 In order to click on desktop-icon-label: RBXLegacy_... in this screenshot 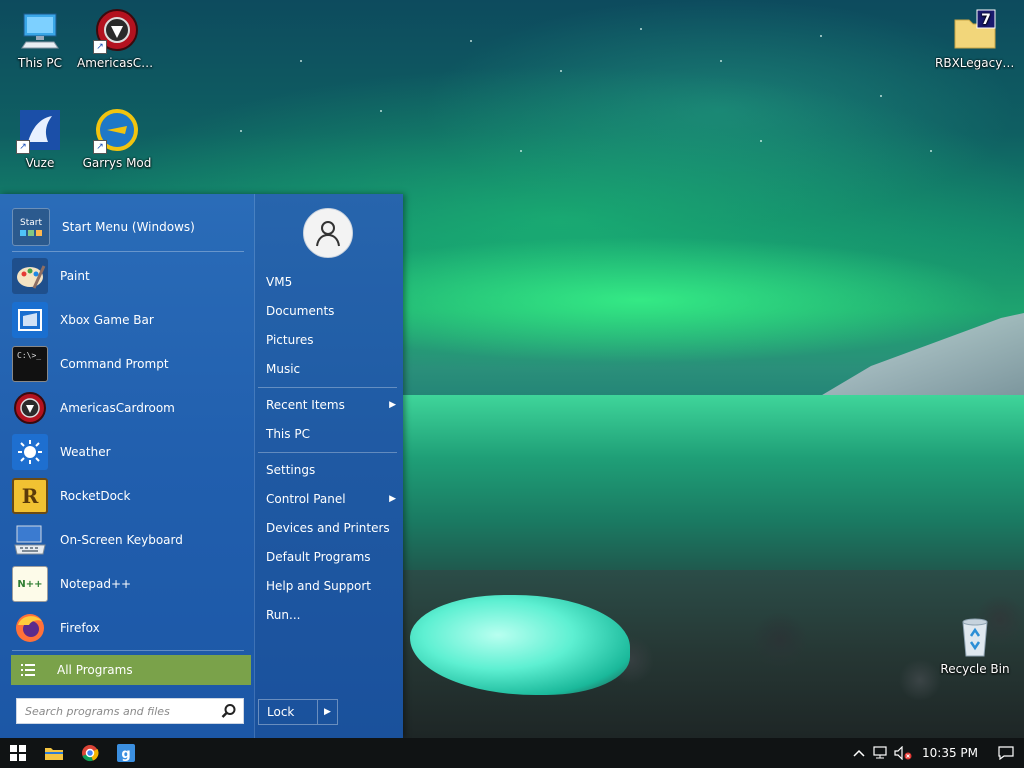, I will do `click(975, 63)`.